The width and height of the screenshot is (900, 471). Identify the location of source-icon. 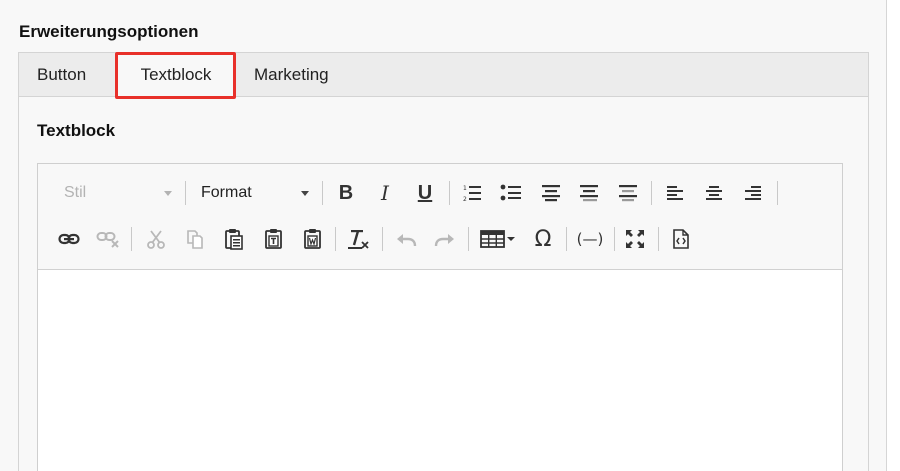
(681, 239).